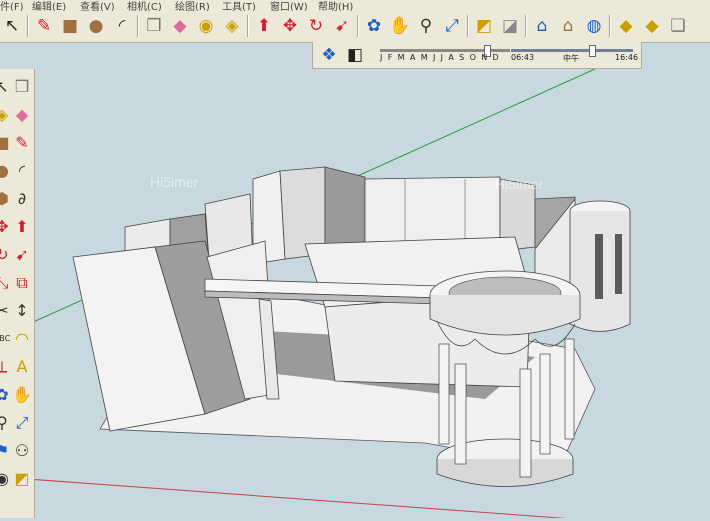 The image size is (710, 521). What do you see at coordinates (70, 26) in the screenshot?
I see `rectangle-icon: ■` at bounding box center [70, 26].